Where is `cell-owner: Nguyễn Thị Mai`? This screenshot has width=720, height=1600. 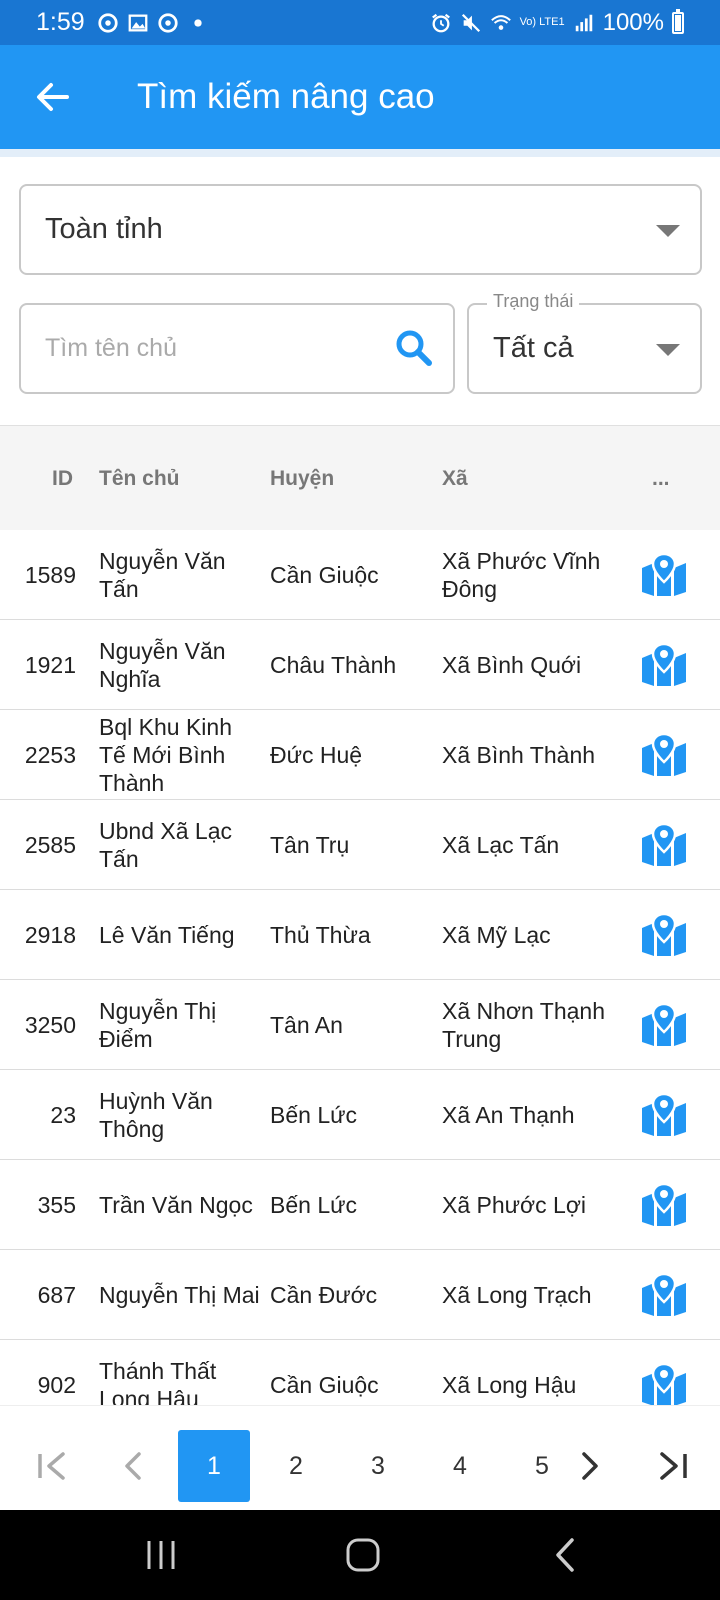
cell-owner: Nguyễn Thị Mai is located at coordinates (179, 1295).